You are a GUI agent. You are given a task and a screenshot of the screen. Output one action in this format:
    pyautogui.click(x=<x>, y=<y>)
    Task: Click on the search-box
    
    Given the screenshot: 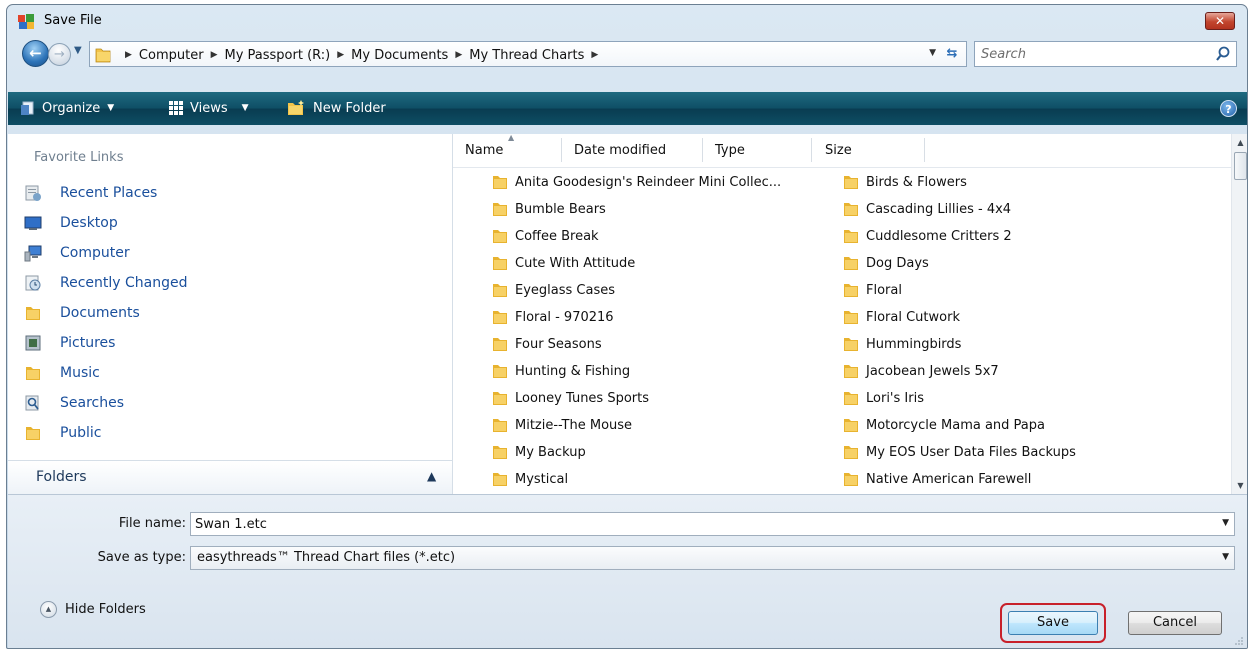 What is the action you would take?
    pyautogui.click(x=1105, y=54)
    